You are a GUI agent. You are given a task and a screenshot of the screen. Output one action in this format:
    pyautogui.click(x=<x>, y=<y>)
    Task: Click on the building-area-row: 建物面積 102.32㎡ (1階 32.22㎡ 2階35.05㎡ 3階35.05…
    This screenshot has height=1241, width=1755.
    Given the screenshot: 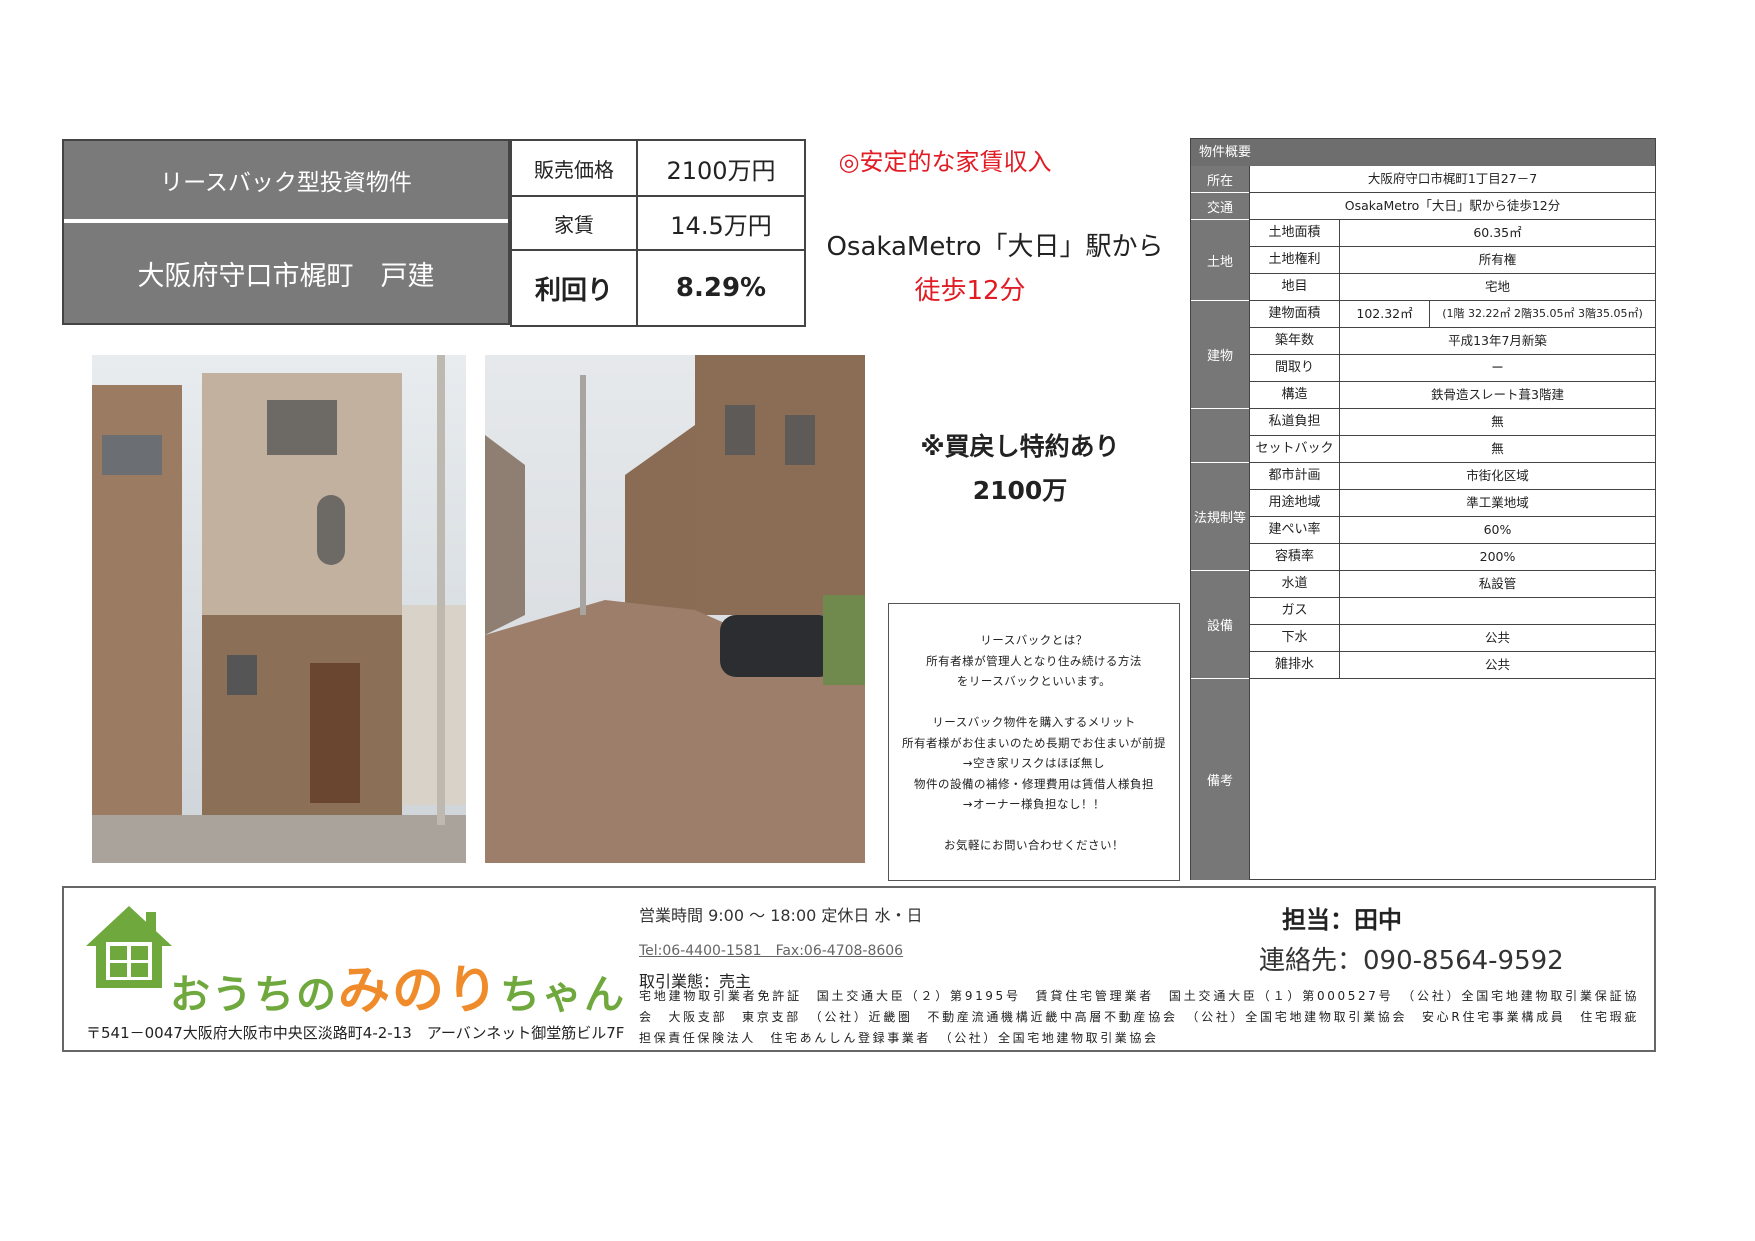 What is the action you would take?
    pyautogui.click(x=1452, y=314)
    